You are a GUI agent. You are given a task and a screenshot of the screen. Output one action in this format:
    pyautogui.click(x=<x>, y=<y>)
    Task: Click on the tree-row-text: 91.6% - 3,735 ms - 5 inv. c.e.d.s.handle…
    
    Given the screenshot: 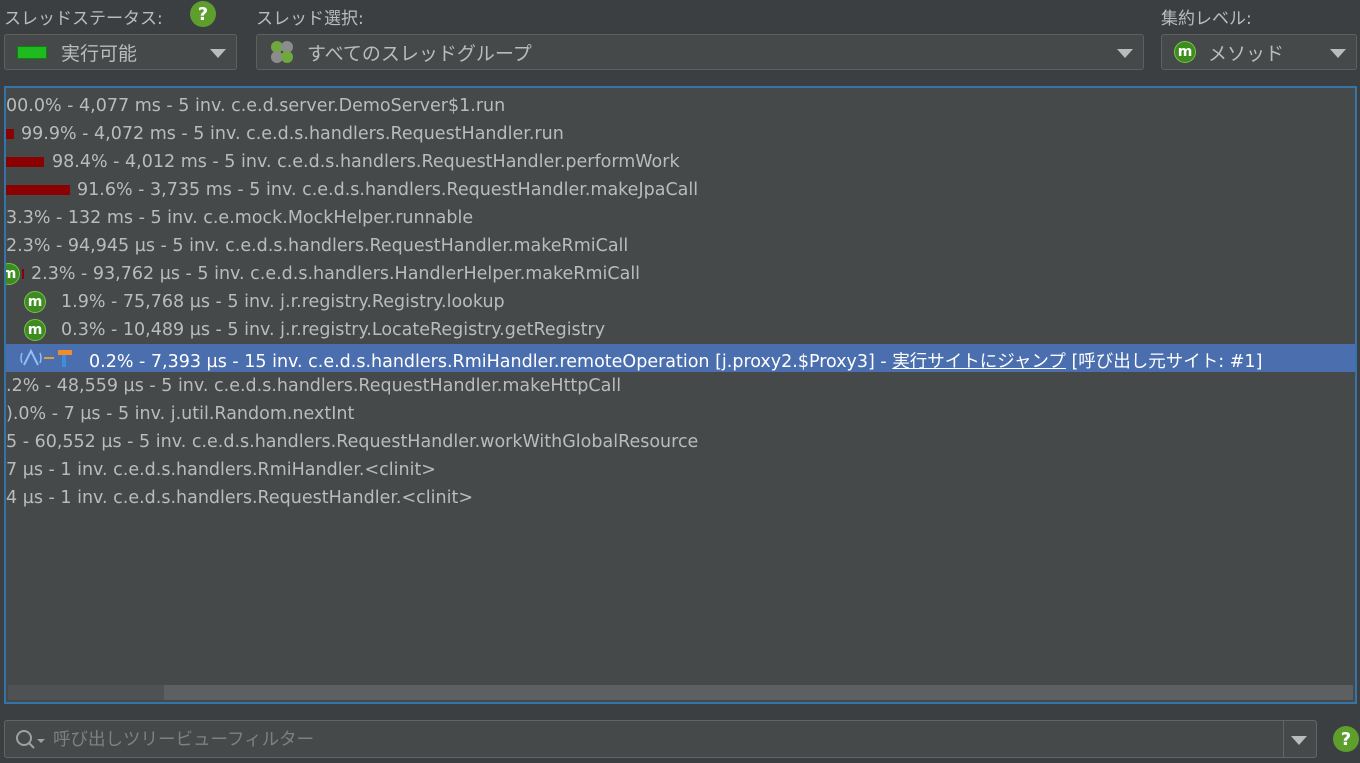 What is the action you would take?
    pyautogui.click(x=388, y=190)
    